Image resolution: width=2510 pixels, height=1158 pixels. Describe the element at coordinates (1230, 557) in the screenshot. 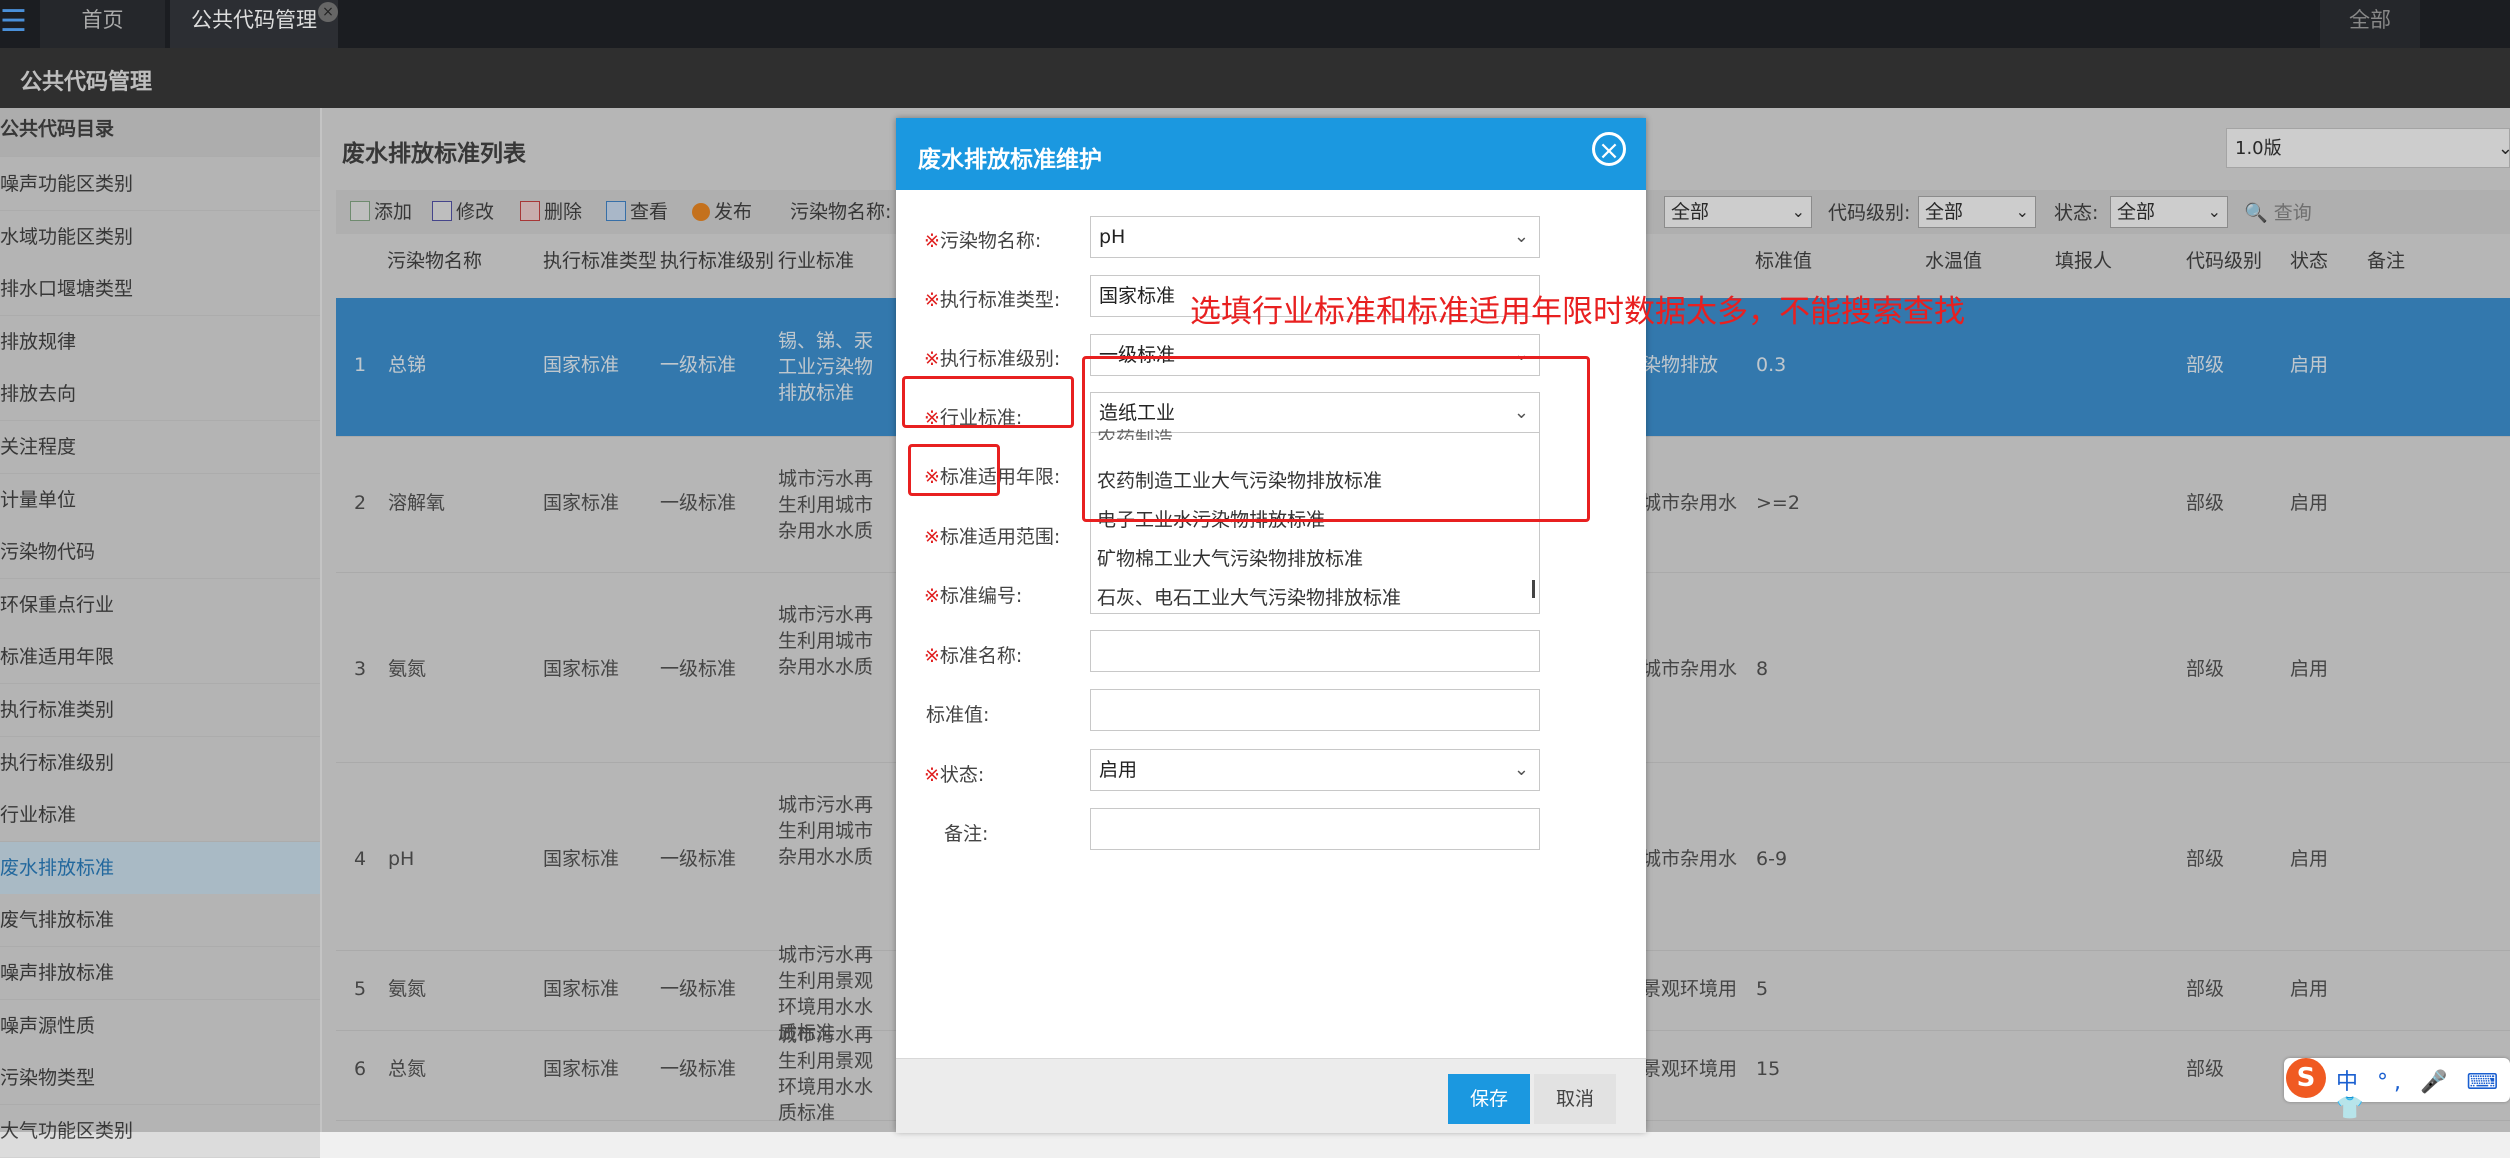

I see `dropdown-option: 矿物棉工业大气污染物排放标准` at that location.